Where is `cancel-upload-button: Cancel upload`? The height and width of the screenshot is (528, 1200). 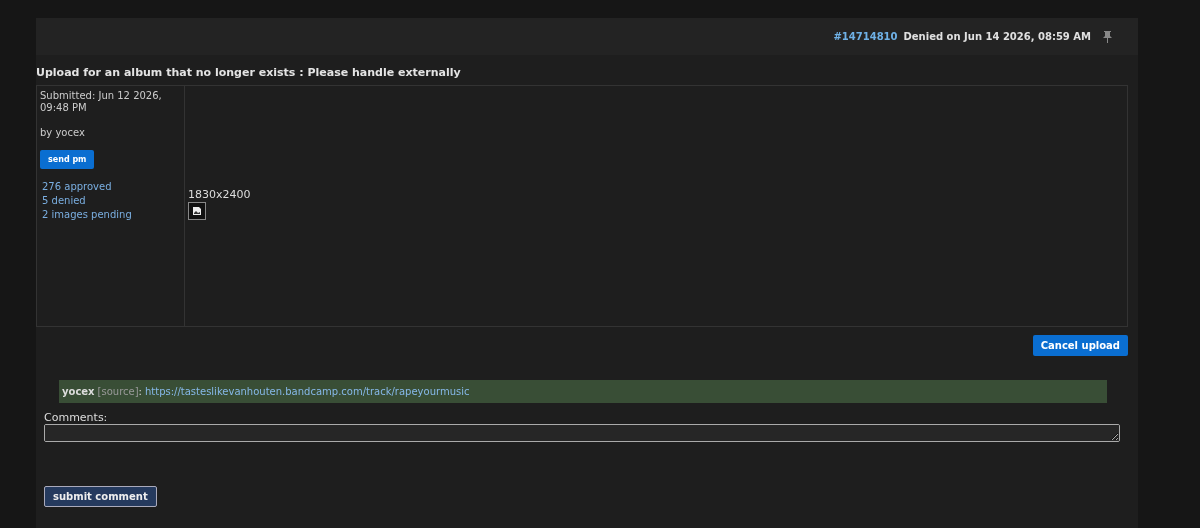 cancel-upload-button: Cancel upload is located at coordinates (1080, 345).